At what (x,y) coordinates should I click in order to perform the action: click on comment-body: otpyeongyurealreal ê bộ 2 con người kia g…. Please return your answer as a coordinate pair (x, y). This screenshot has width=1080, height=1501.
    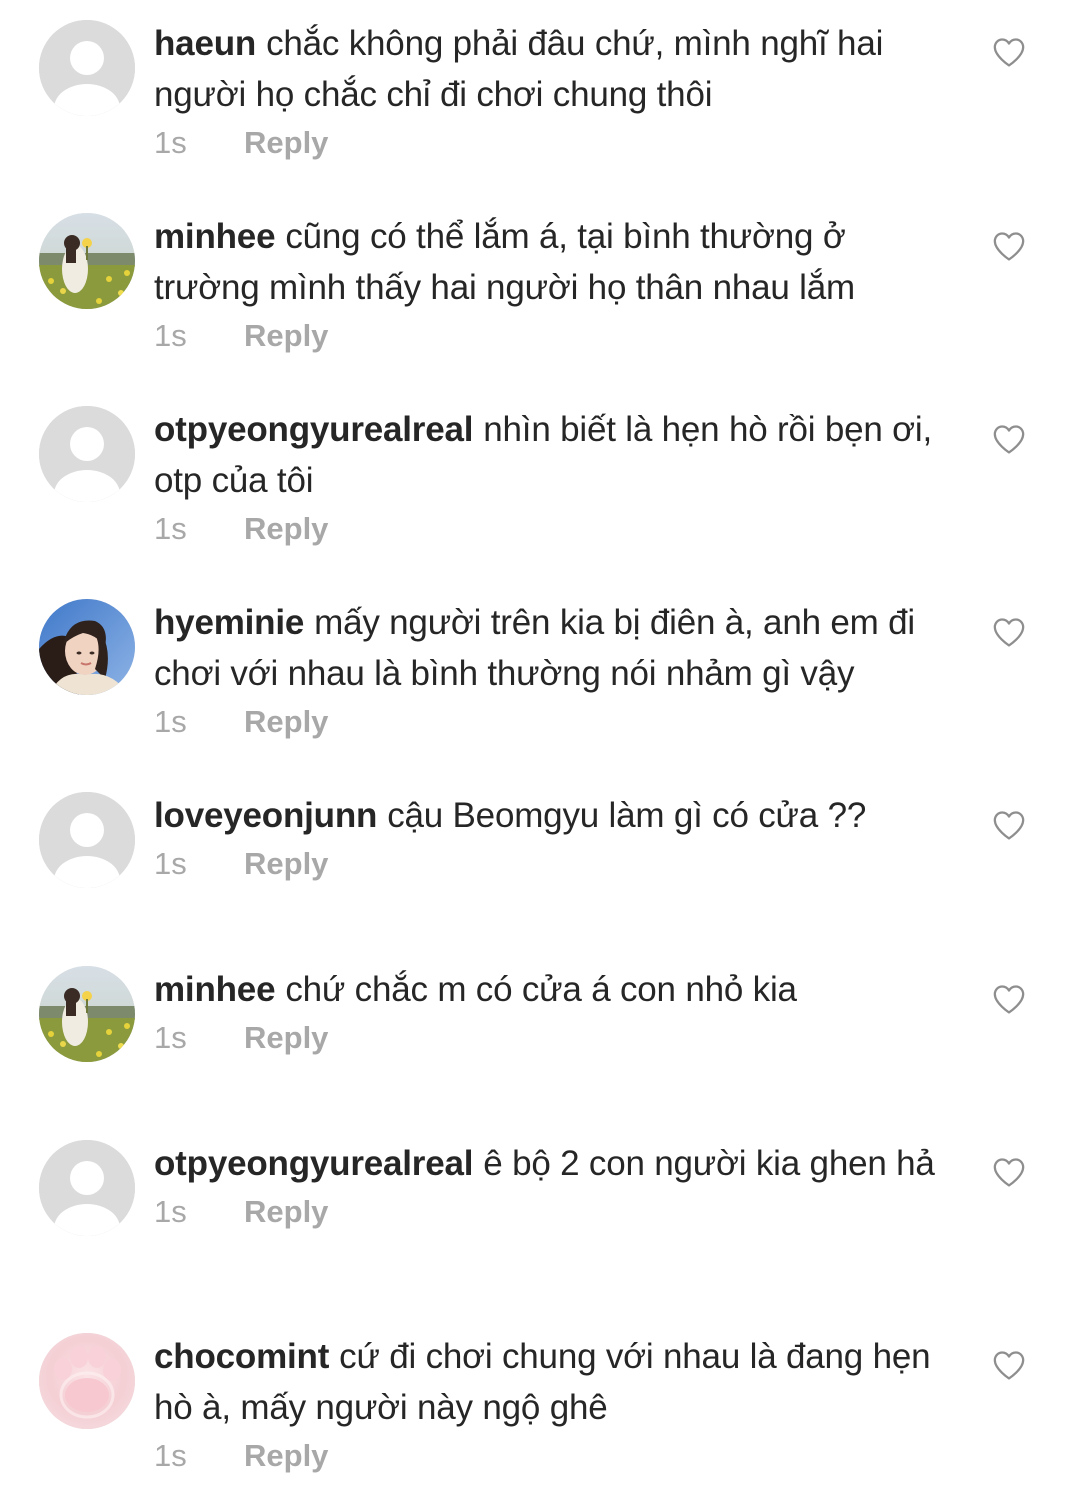
    Looking at the image, I should click on (549, 1185).